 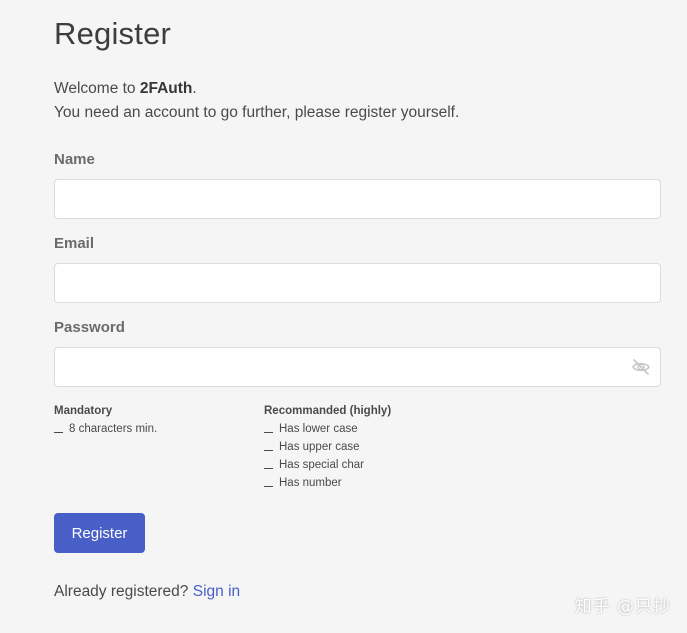 What do you see at coordinates (318, 429) in the screenshot?
I see `rule-text: Has lower case` at bounding box center [318, 429].